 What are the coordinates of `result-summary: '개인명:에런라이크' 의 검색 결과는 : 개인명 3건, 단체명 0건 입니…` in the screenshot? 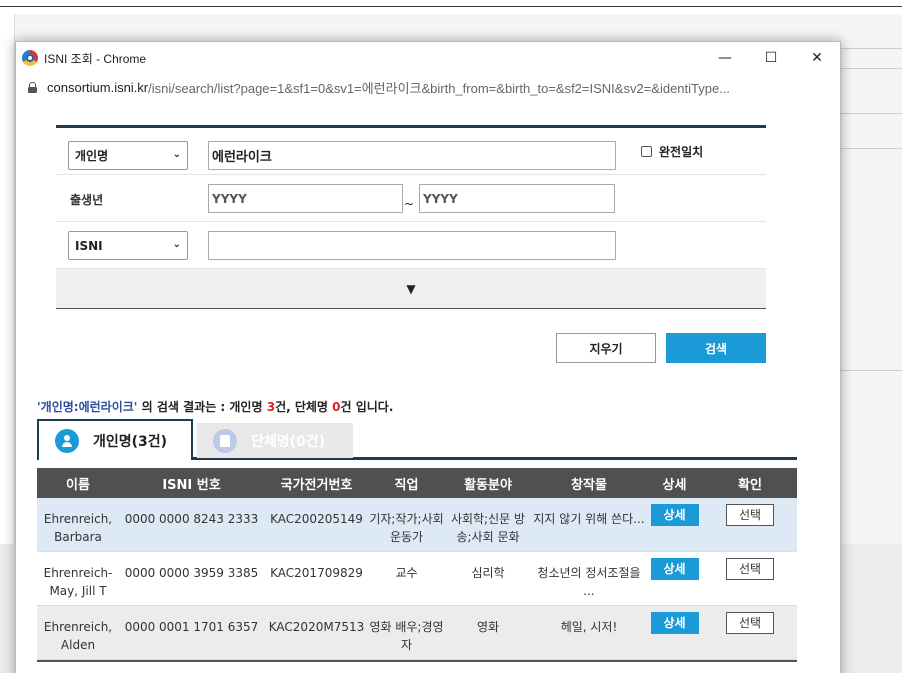 It's located at (215, 406).